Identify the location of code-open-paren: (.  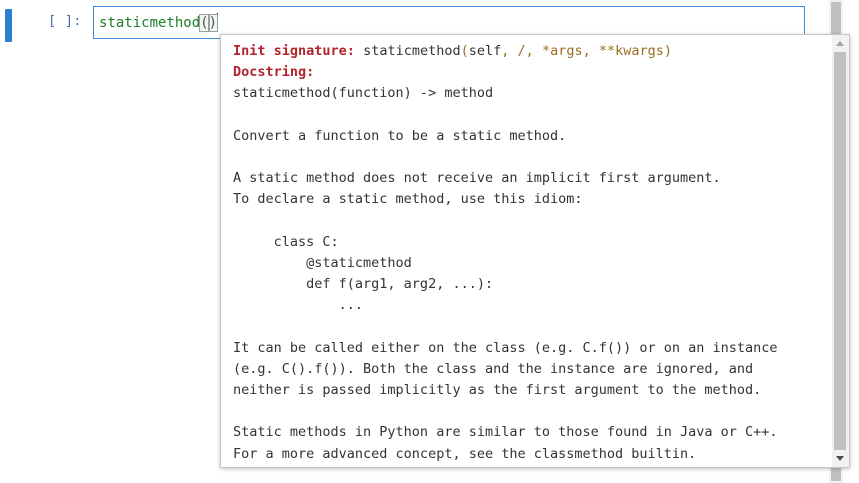
(204, 23).